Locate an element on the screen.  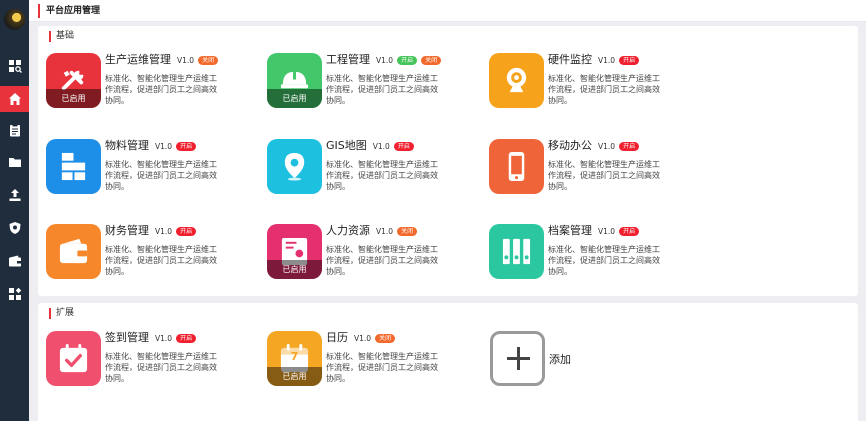
upload-icon is located at coordinates (14, 195).